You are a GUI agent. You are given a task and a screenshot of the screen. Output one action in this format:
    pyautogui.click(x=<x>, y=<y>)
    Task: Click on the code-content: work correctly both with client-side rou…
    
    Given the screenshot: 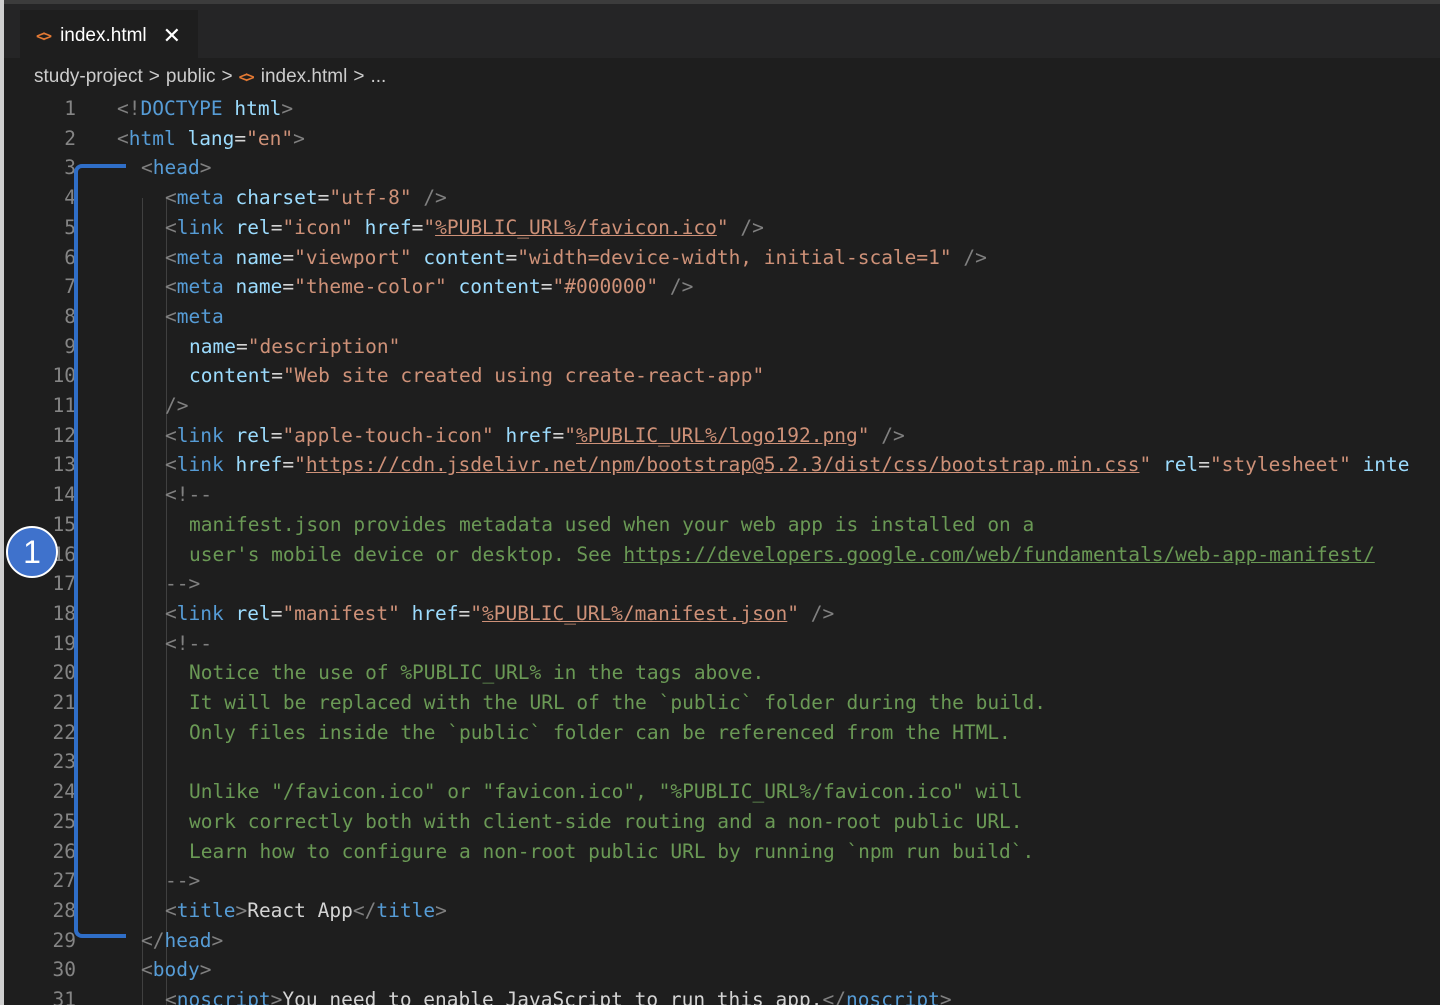 What is the action you would take?
    pyautogui.click(x=606, y=822)
    